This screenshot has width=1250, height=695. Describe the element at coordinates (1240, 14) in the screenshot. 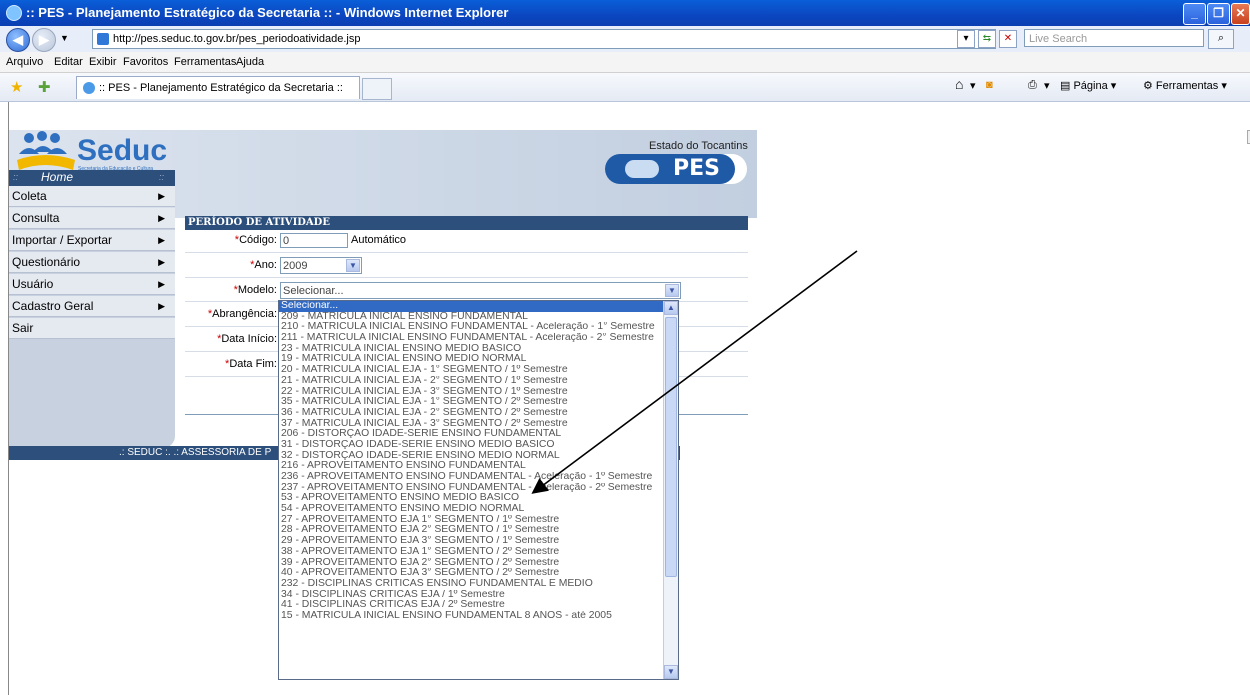

I see `close-button: ✕` at that location.